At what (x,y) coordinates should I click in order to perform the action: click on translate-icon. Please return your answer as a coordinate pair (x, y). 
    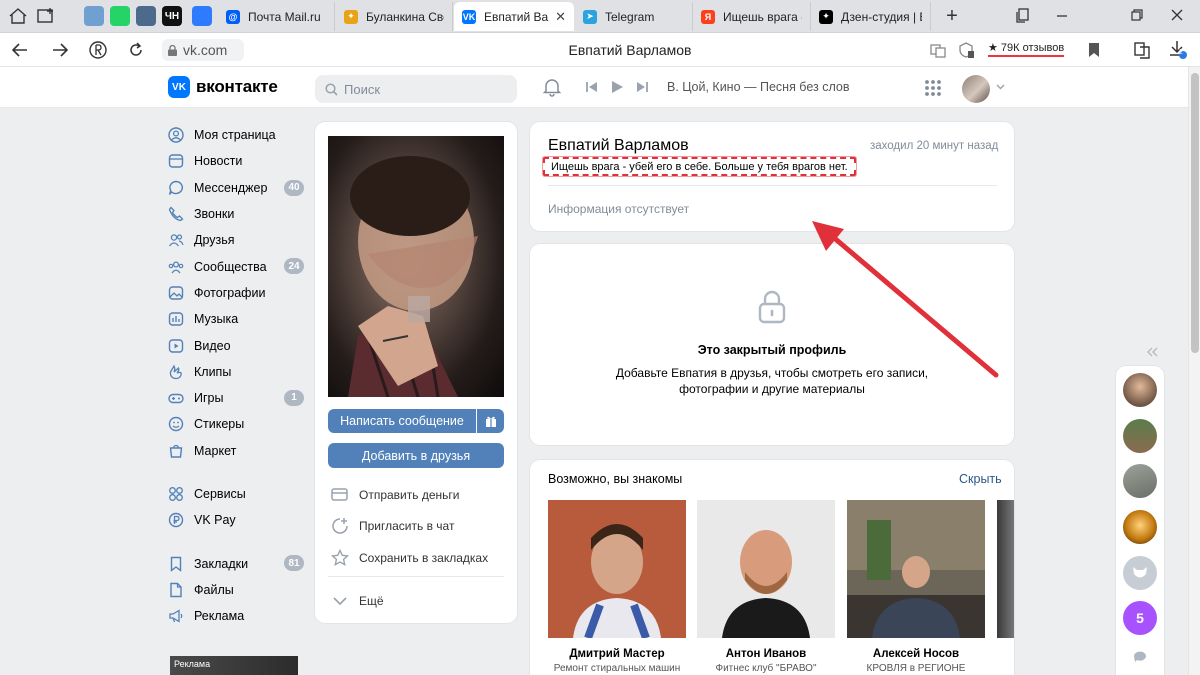
    Looking at the image, I should click on (938, 50).